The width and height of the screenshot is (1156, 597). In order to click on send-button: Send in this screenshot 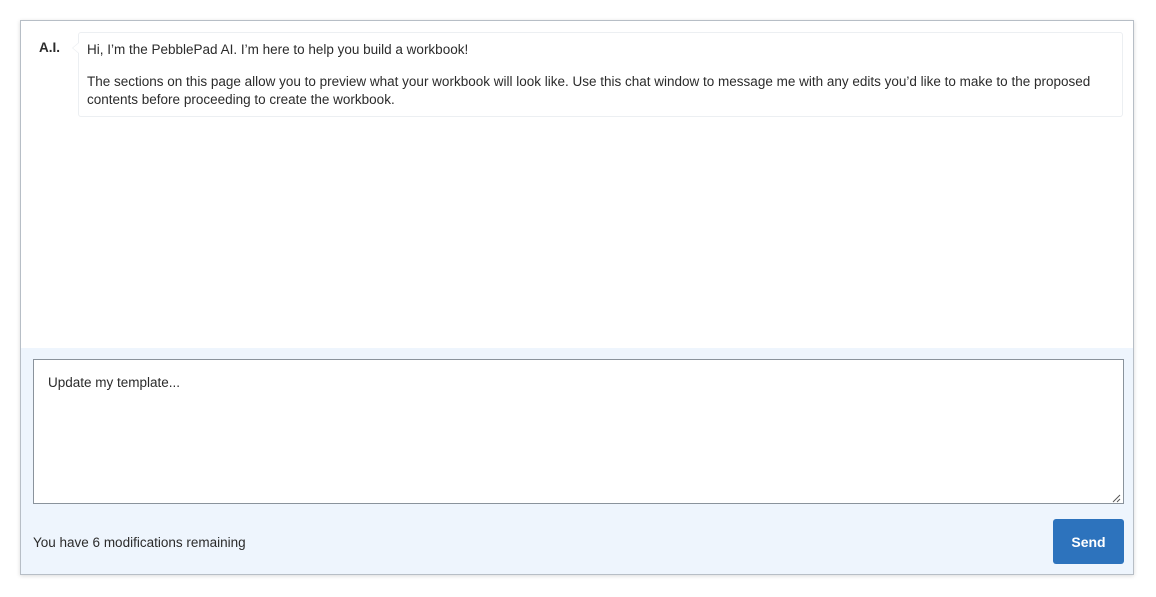, I will do `click(1088, 541)`.